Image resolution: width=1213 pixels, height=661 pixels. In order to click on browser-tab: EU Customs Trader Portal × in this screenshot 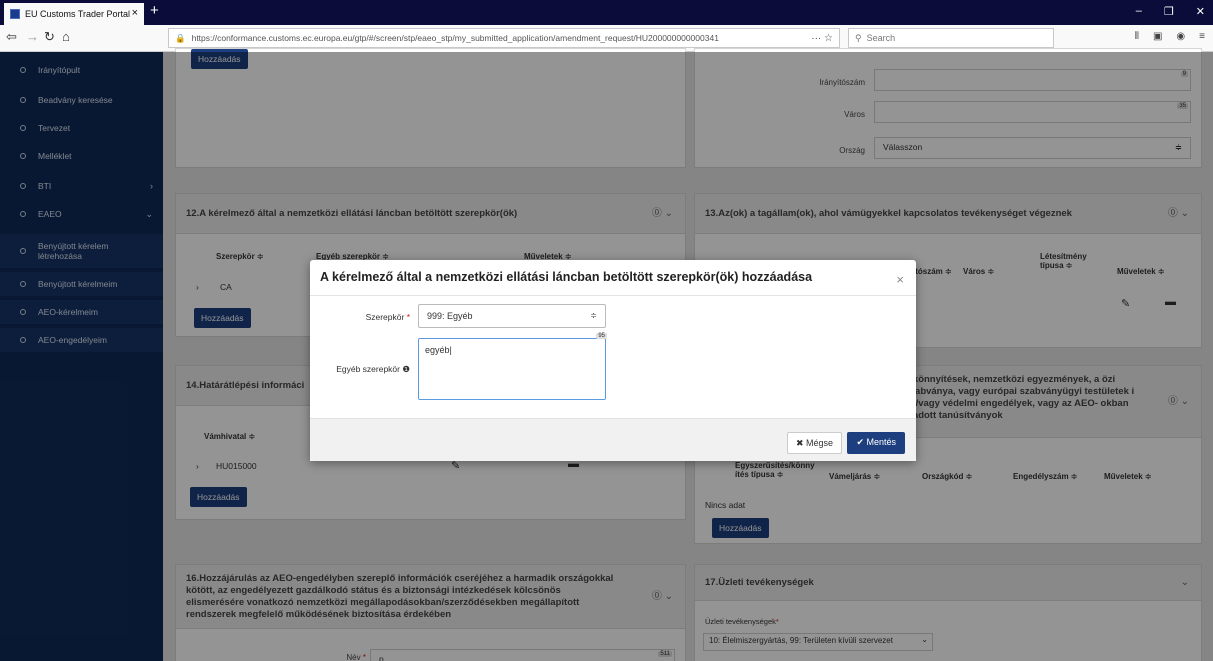, I will do `click(74, 14)`.